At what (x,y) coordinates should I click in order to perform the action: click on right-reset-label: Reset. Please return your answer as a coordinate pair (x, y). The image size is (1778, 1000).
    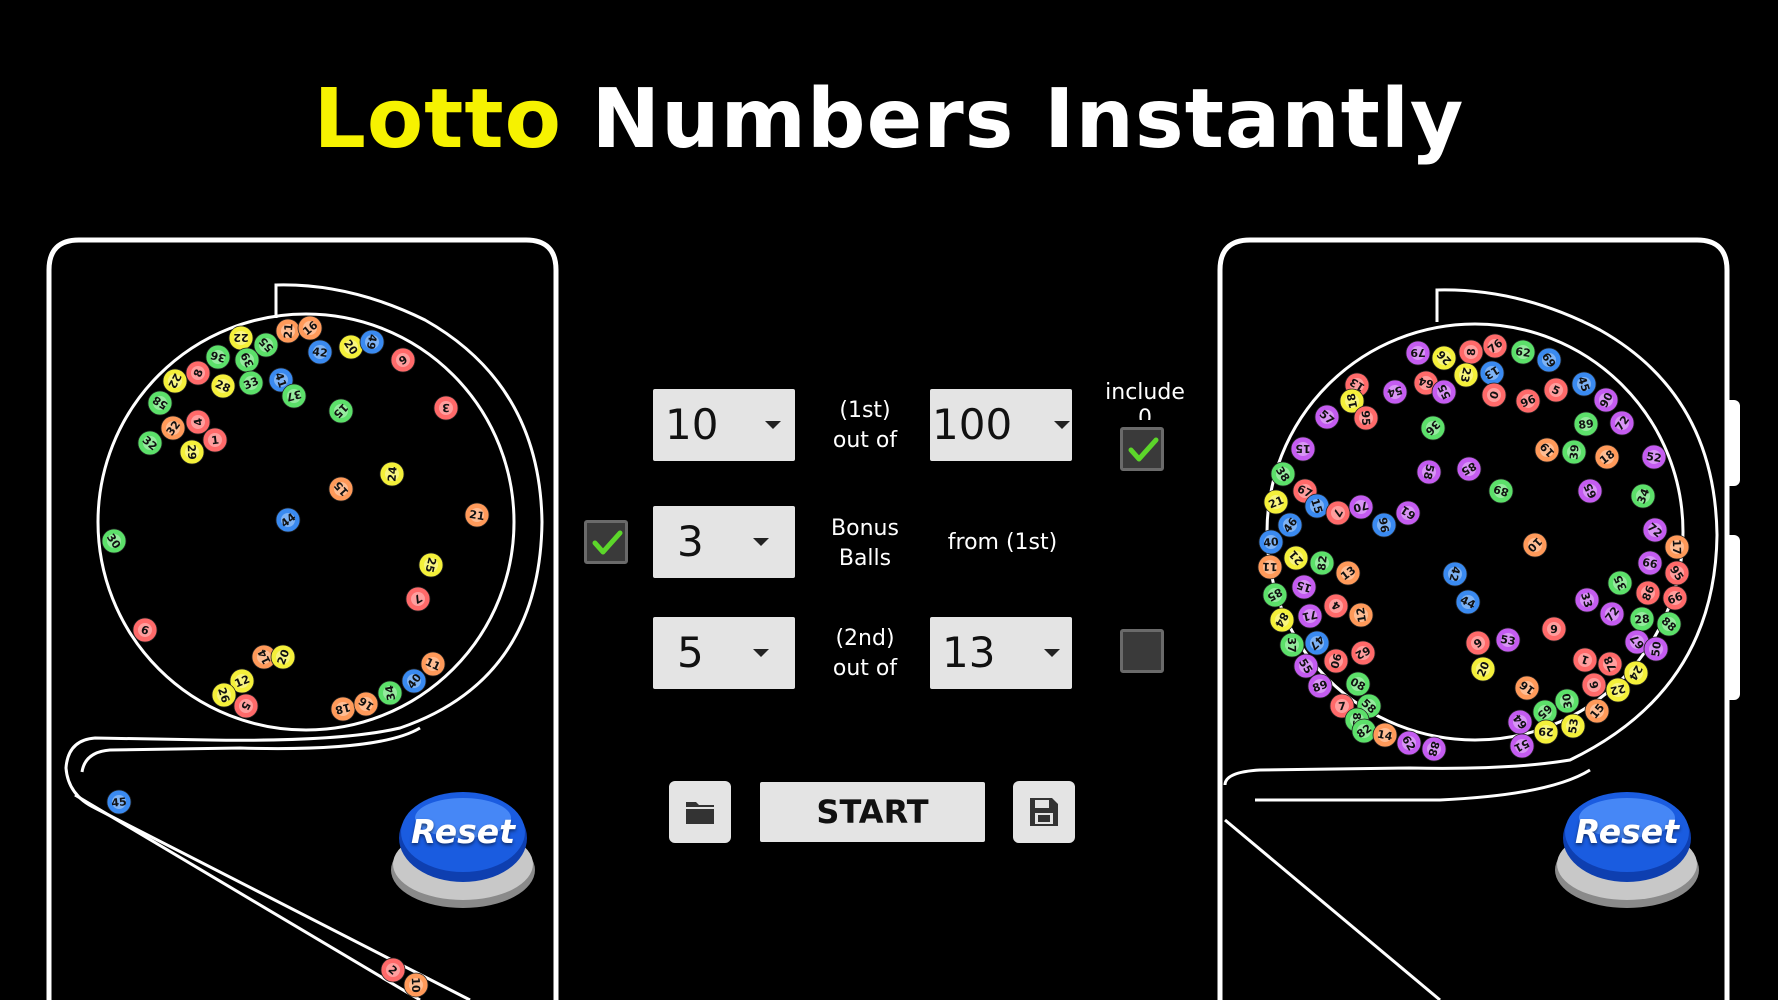
    Looking at the image, I should click on (1627, 831).